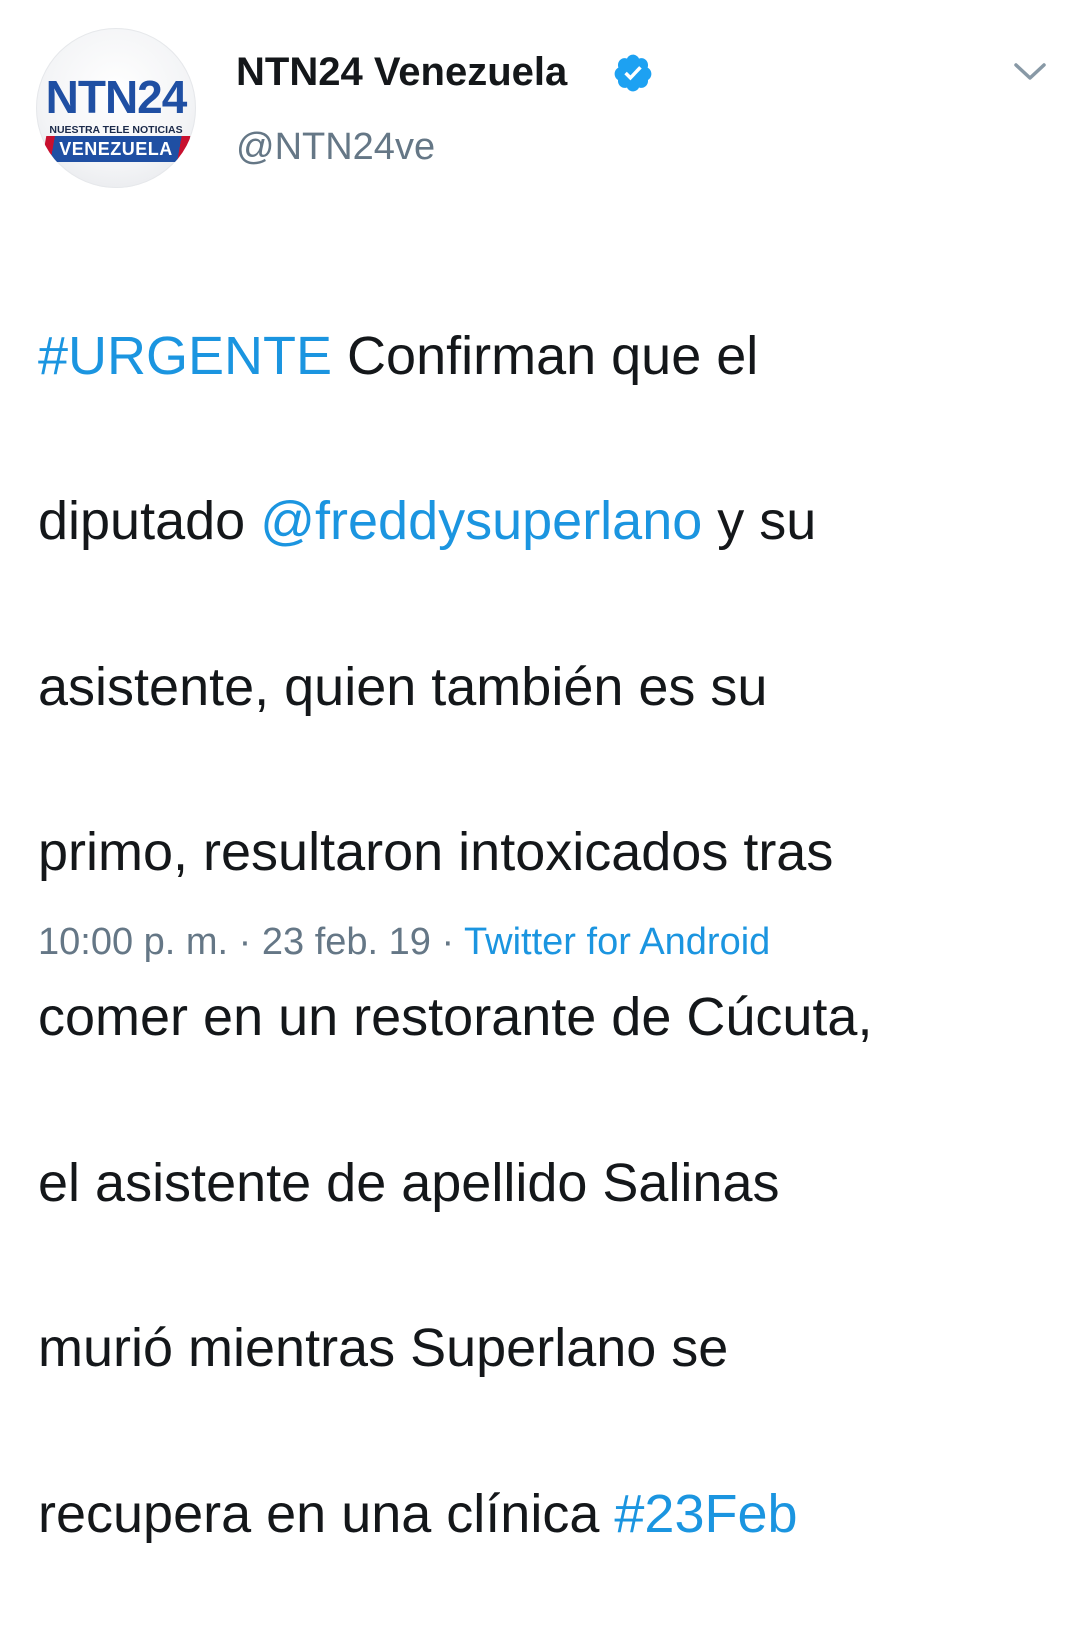  Describe the element at coordinates (116, 97) in the screenshot. I see `avatar-logo-text: NTN24` at that location.